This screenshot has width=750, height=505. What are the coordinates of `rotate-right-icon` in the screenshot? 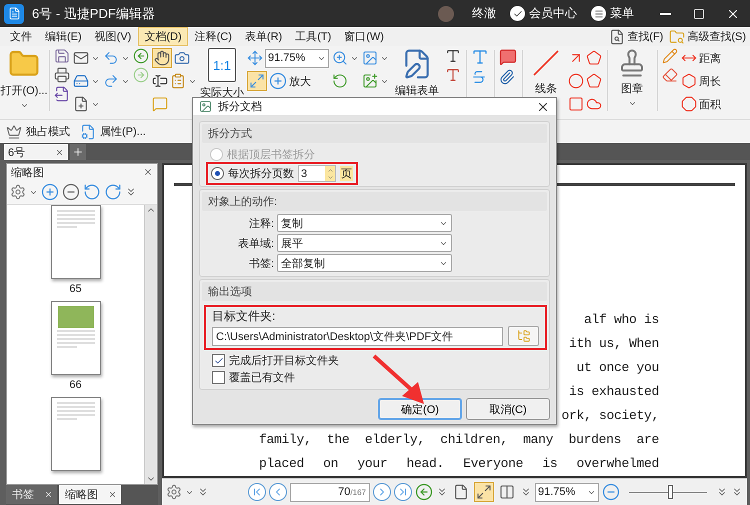 It's located at (113, 192).